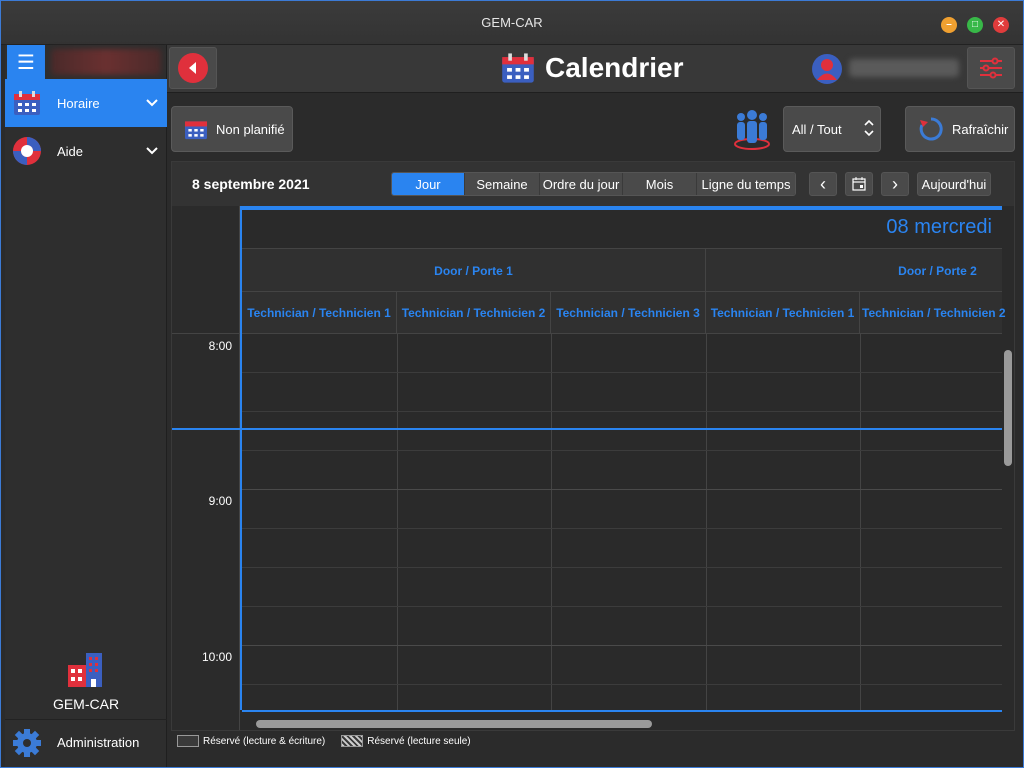 The image size is (1024, 768). Describe the element at coordinates (746, 184) in the screenshot. I see `tab-ligne-du-temps: Ligne du temps` at that location.